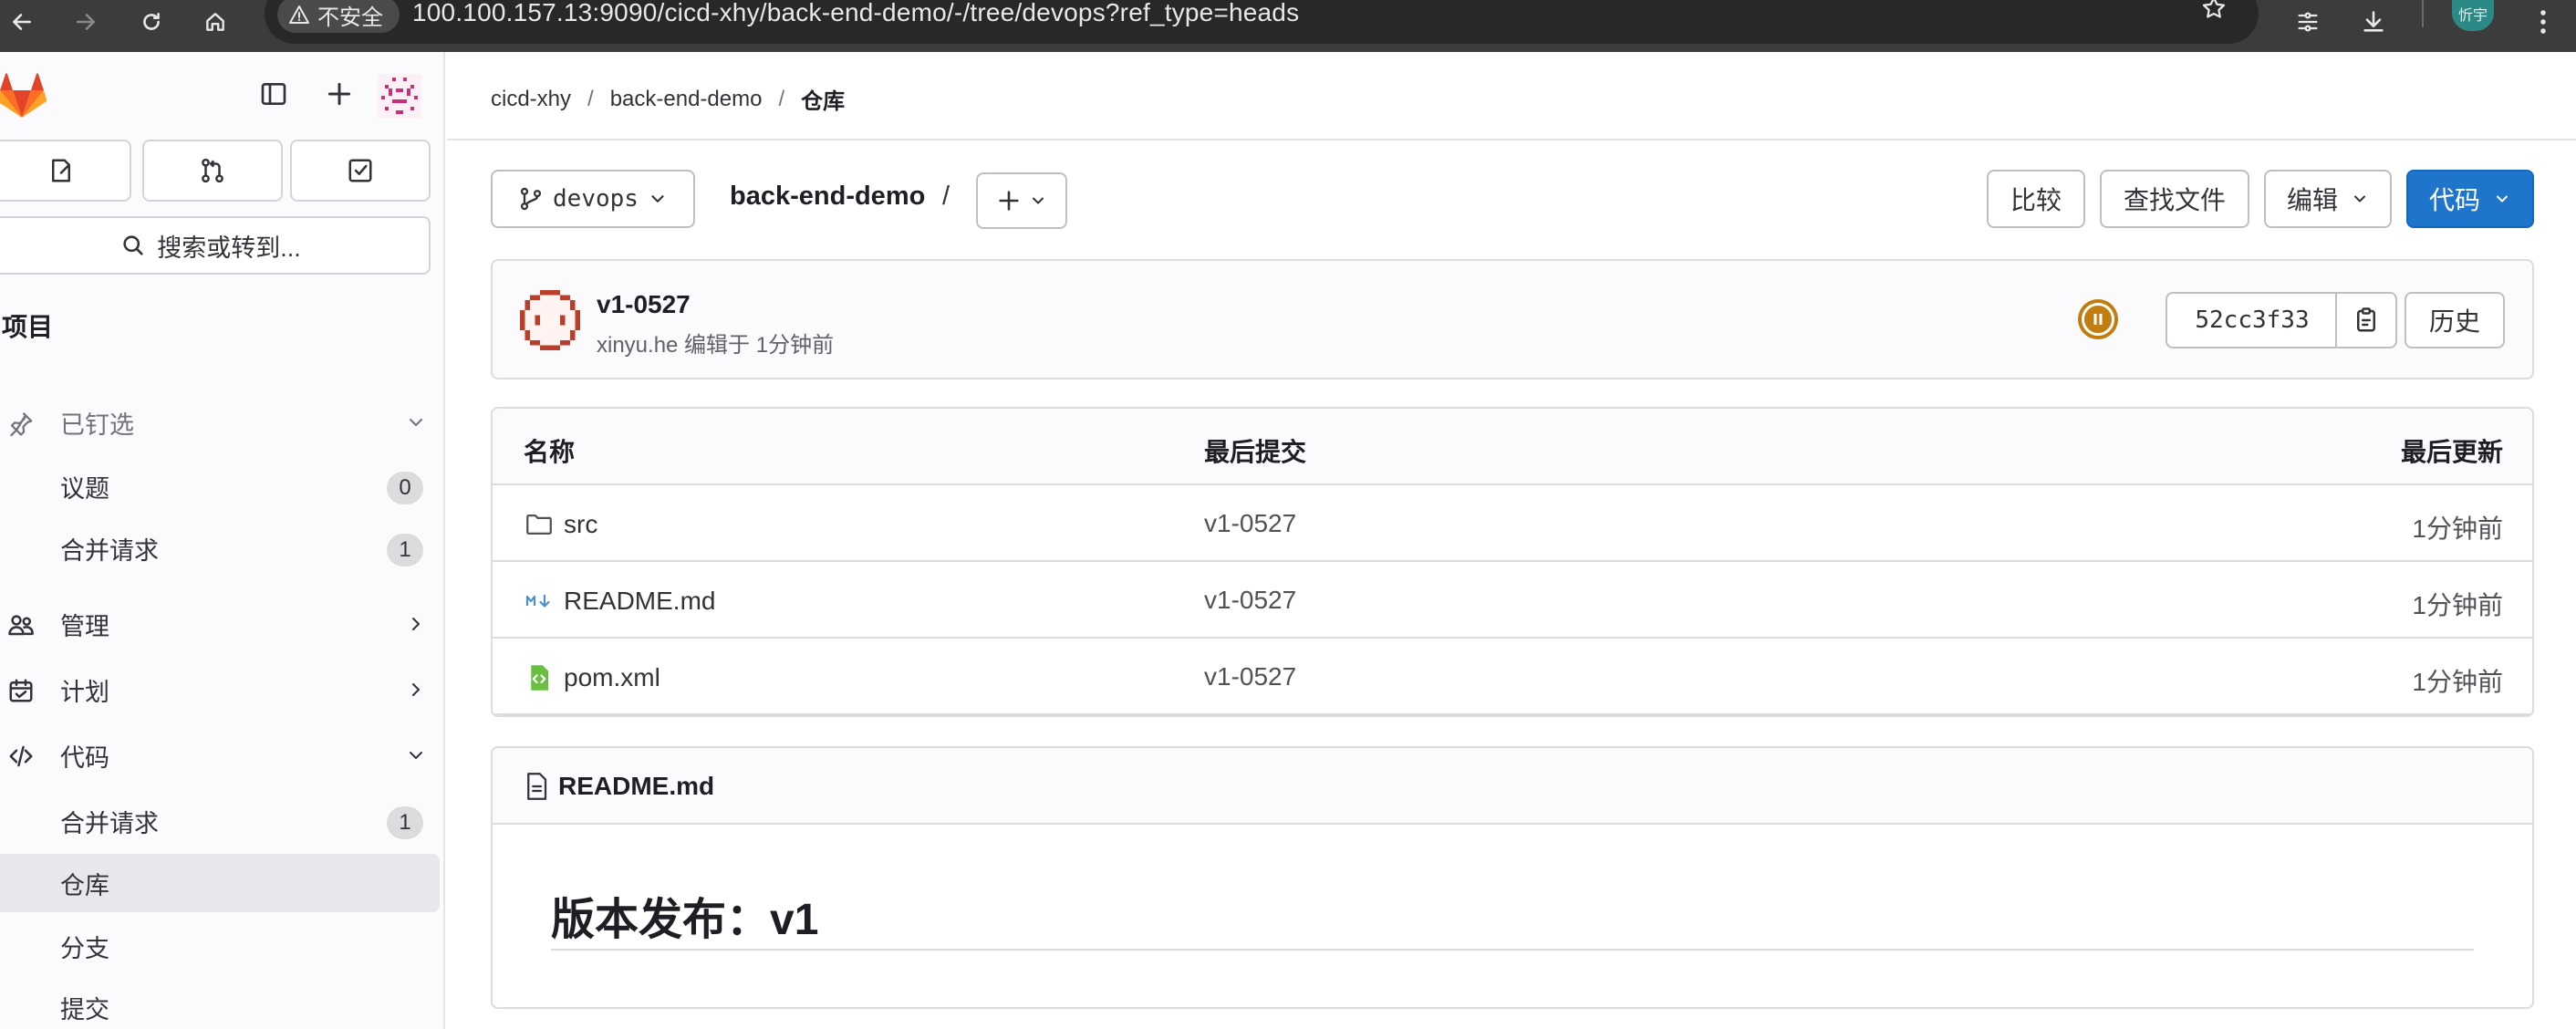 The width and height of the screenshot is (2576, 1029). I want to click on breadcrumb-group: cicd-xhy, so click(531, 99).